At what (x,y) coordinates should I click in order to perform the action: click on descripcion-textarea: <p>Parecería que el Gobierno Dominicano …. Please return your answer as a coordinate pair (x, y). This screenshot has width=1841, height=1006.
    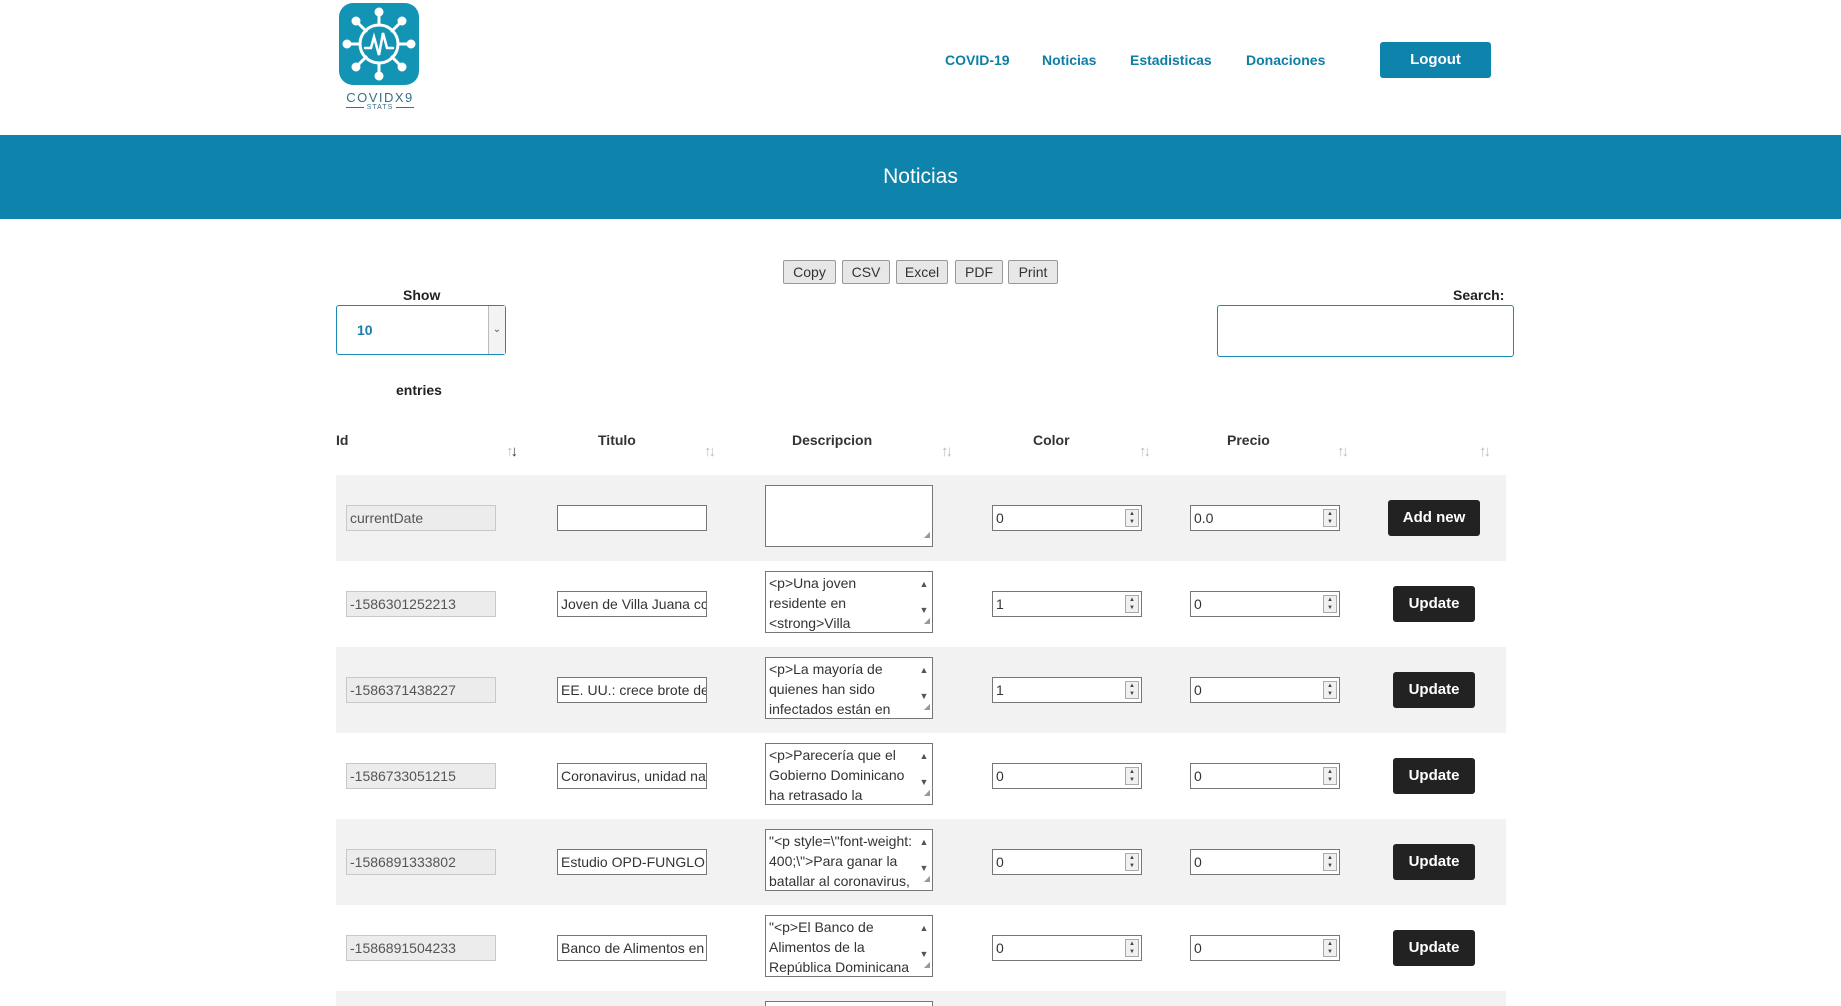
    Looking at the image, I should click on (849, 774).